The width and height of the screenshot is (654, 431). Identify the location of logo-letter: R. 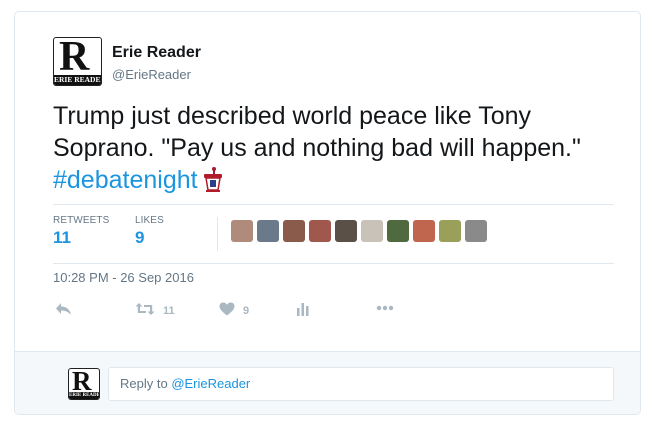
(74, 58).